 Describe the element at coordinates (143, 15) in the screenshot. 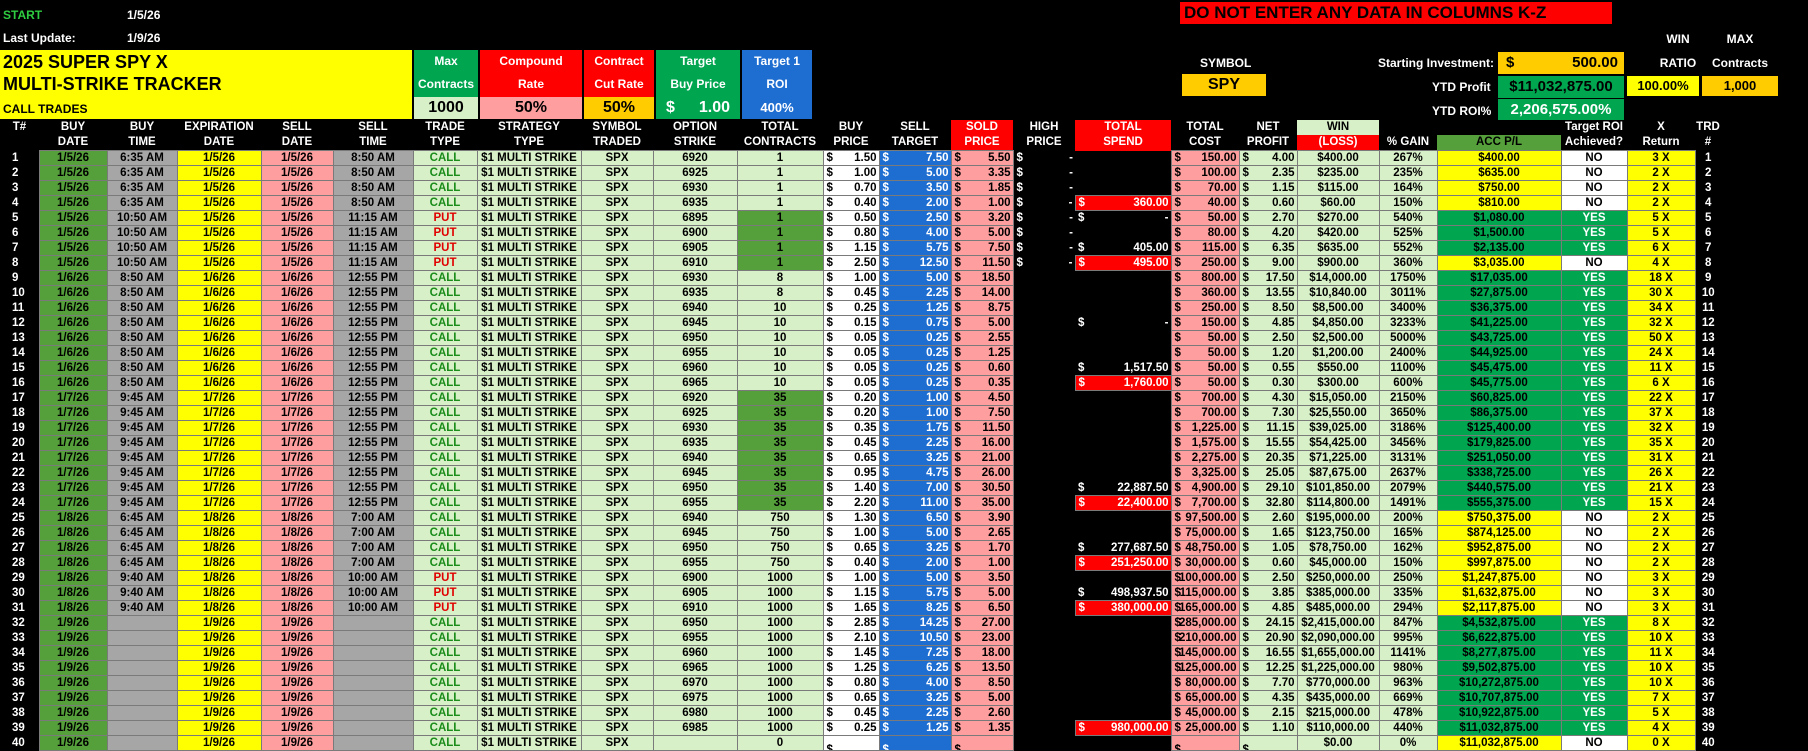

I see `start-date: 1/5/26` at that location.